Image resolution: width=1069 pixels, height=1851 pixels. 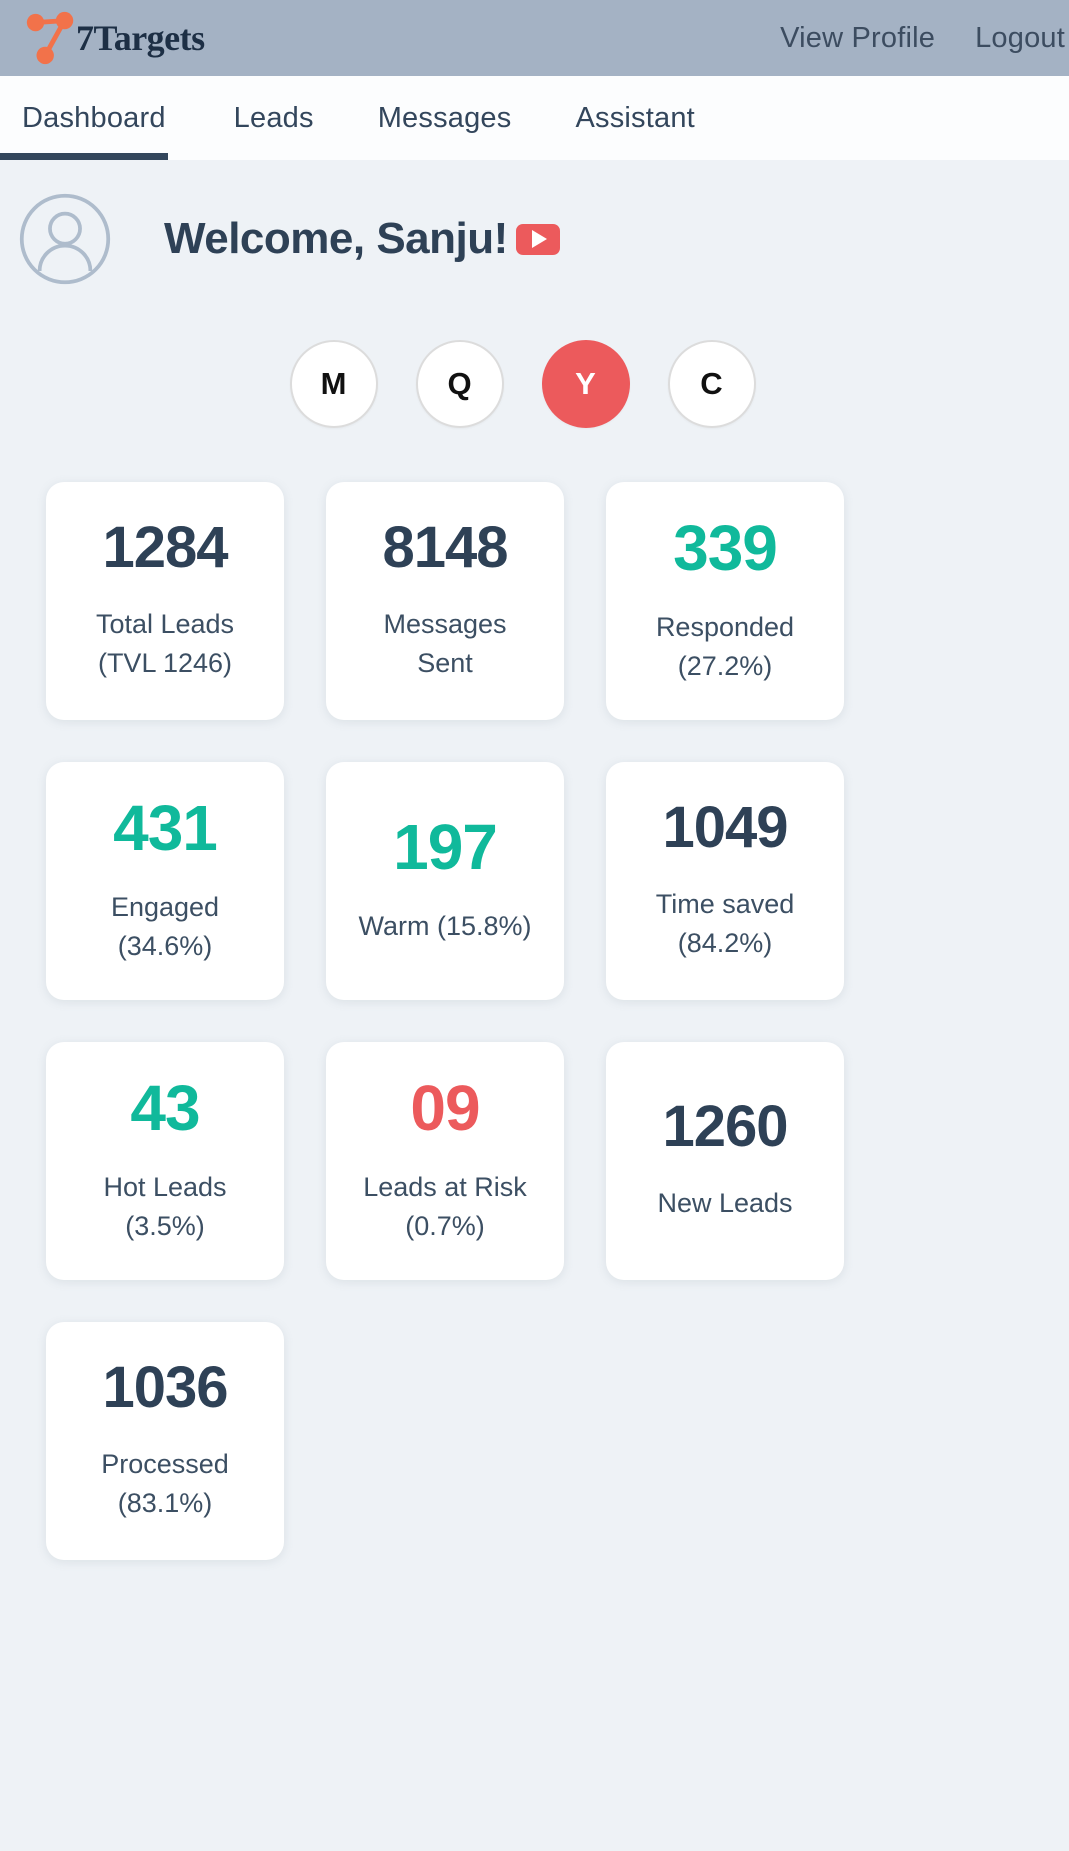 I want to click on period-option-c: C, so click(x=711, y=384).